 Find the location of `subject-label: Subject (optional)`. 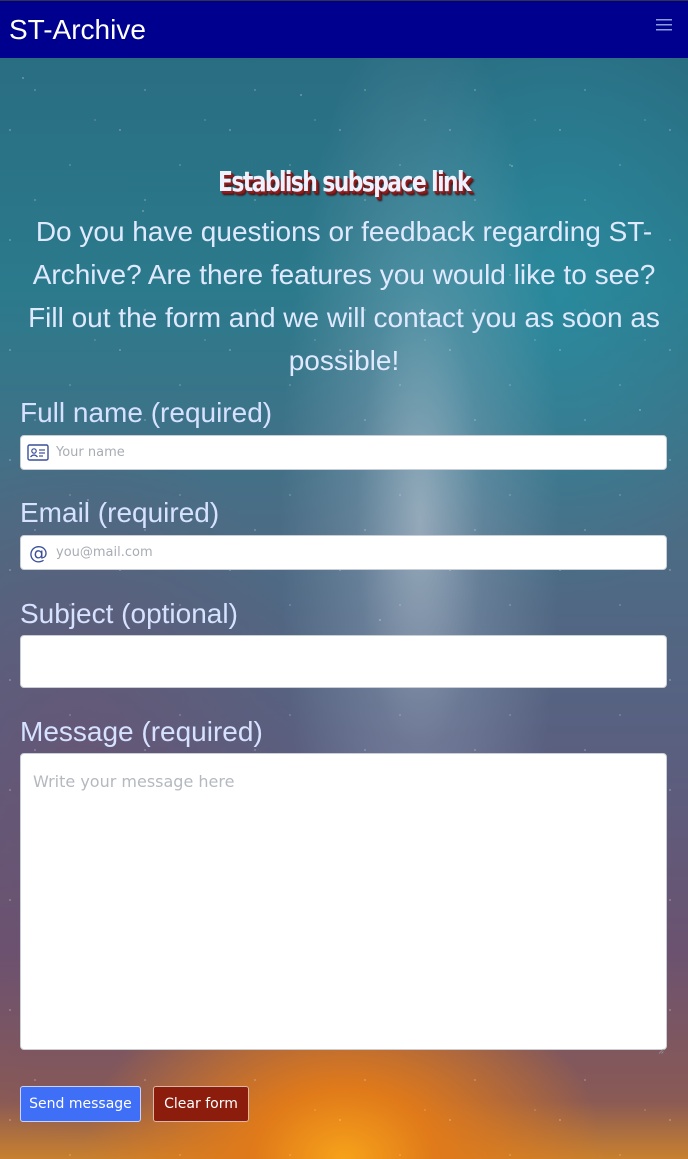

subject-label: Subject (optional) is located at coordinates (129, 613).